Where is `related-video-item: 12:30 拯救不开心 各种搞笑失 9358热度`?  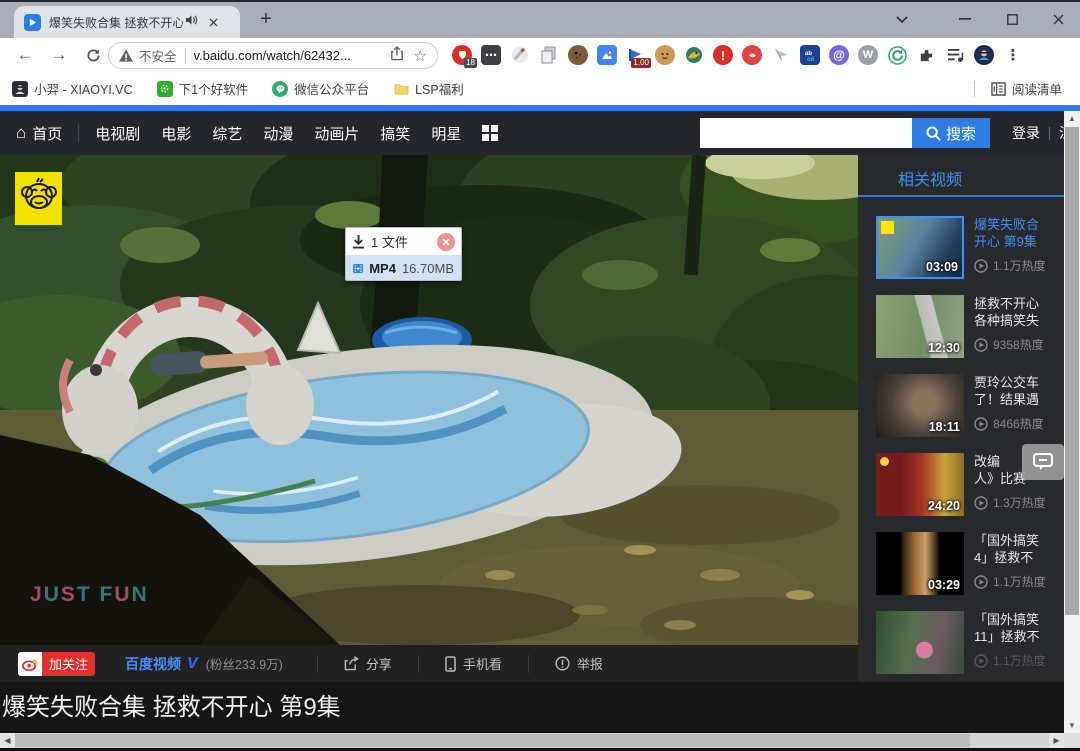 related-video-item: 12:30 拯救不开心 各种搞笑失 9358热度 is located at coordinates (961, 326).